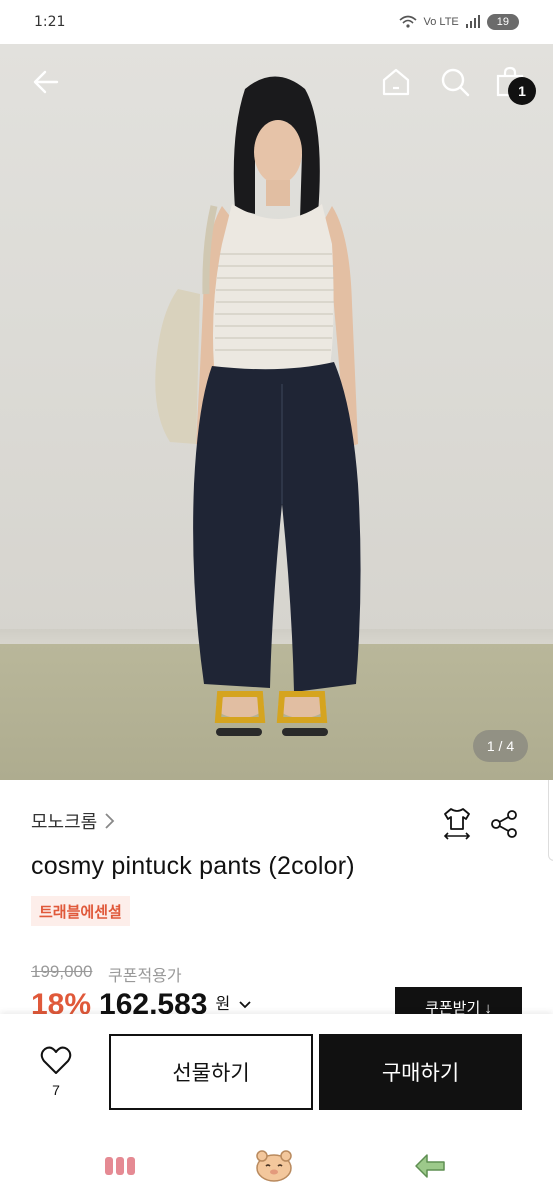 This screenshot has width=553, height=1200. I want to click on tshirt-size-icon, so click(457, 824).